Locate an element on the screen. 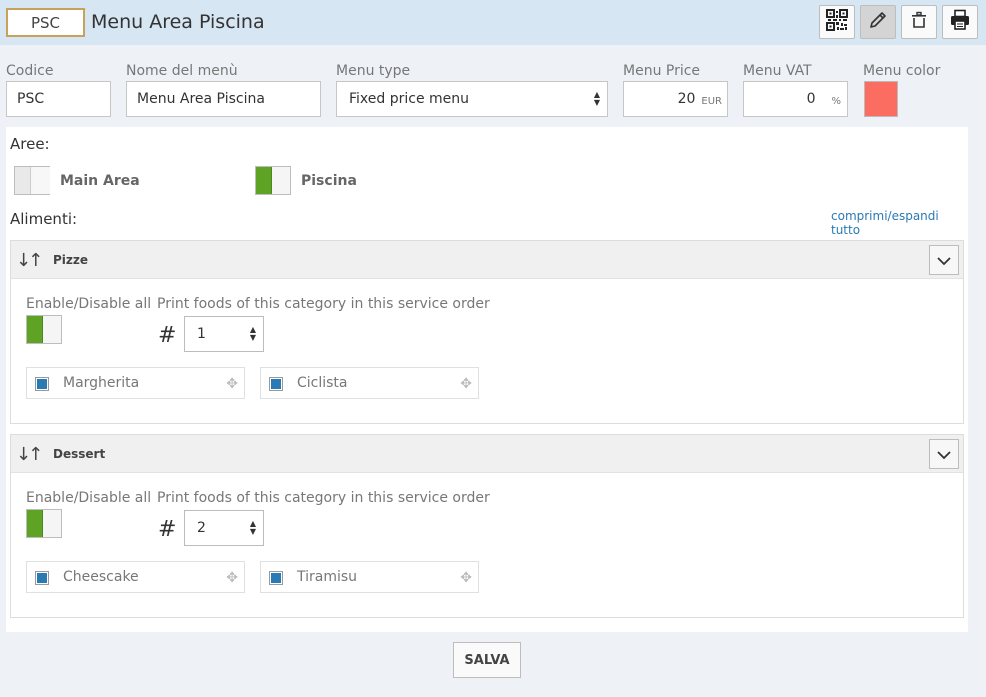 This screenshot has height=697, width=986. print-order-value: 2 is located at coordinates (201, 528).